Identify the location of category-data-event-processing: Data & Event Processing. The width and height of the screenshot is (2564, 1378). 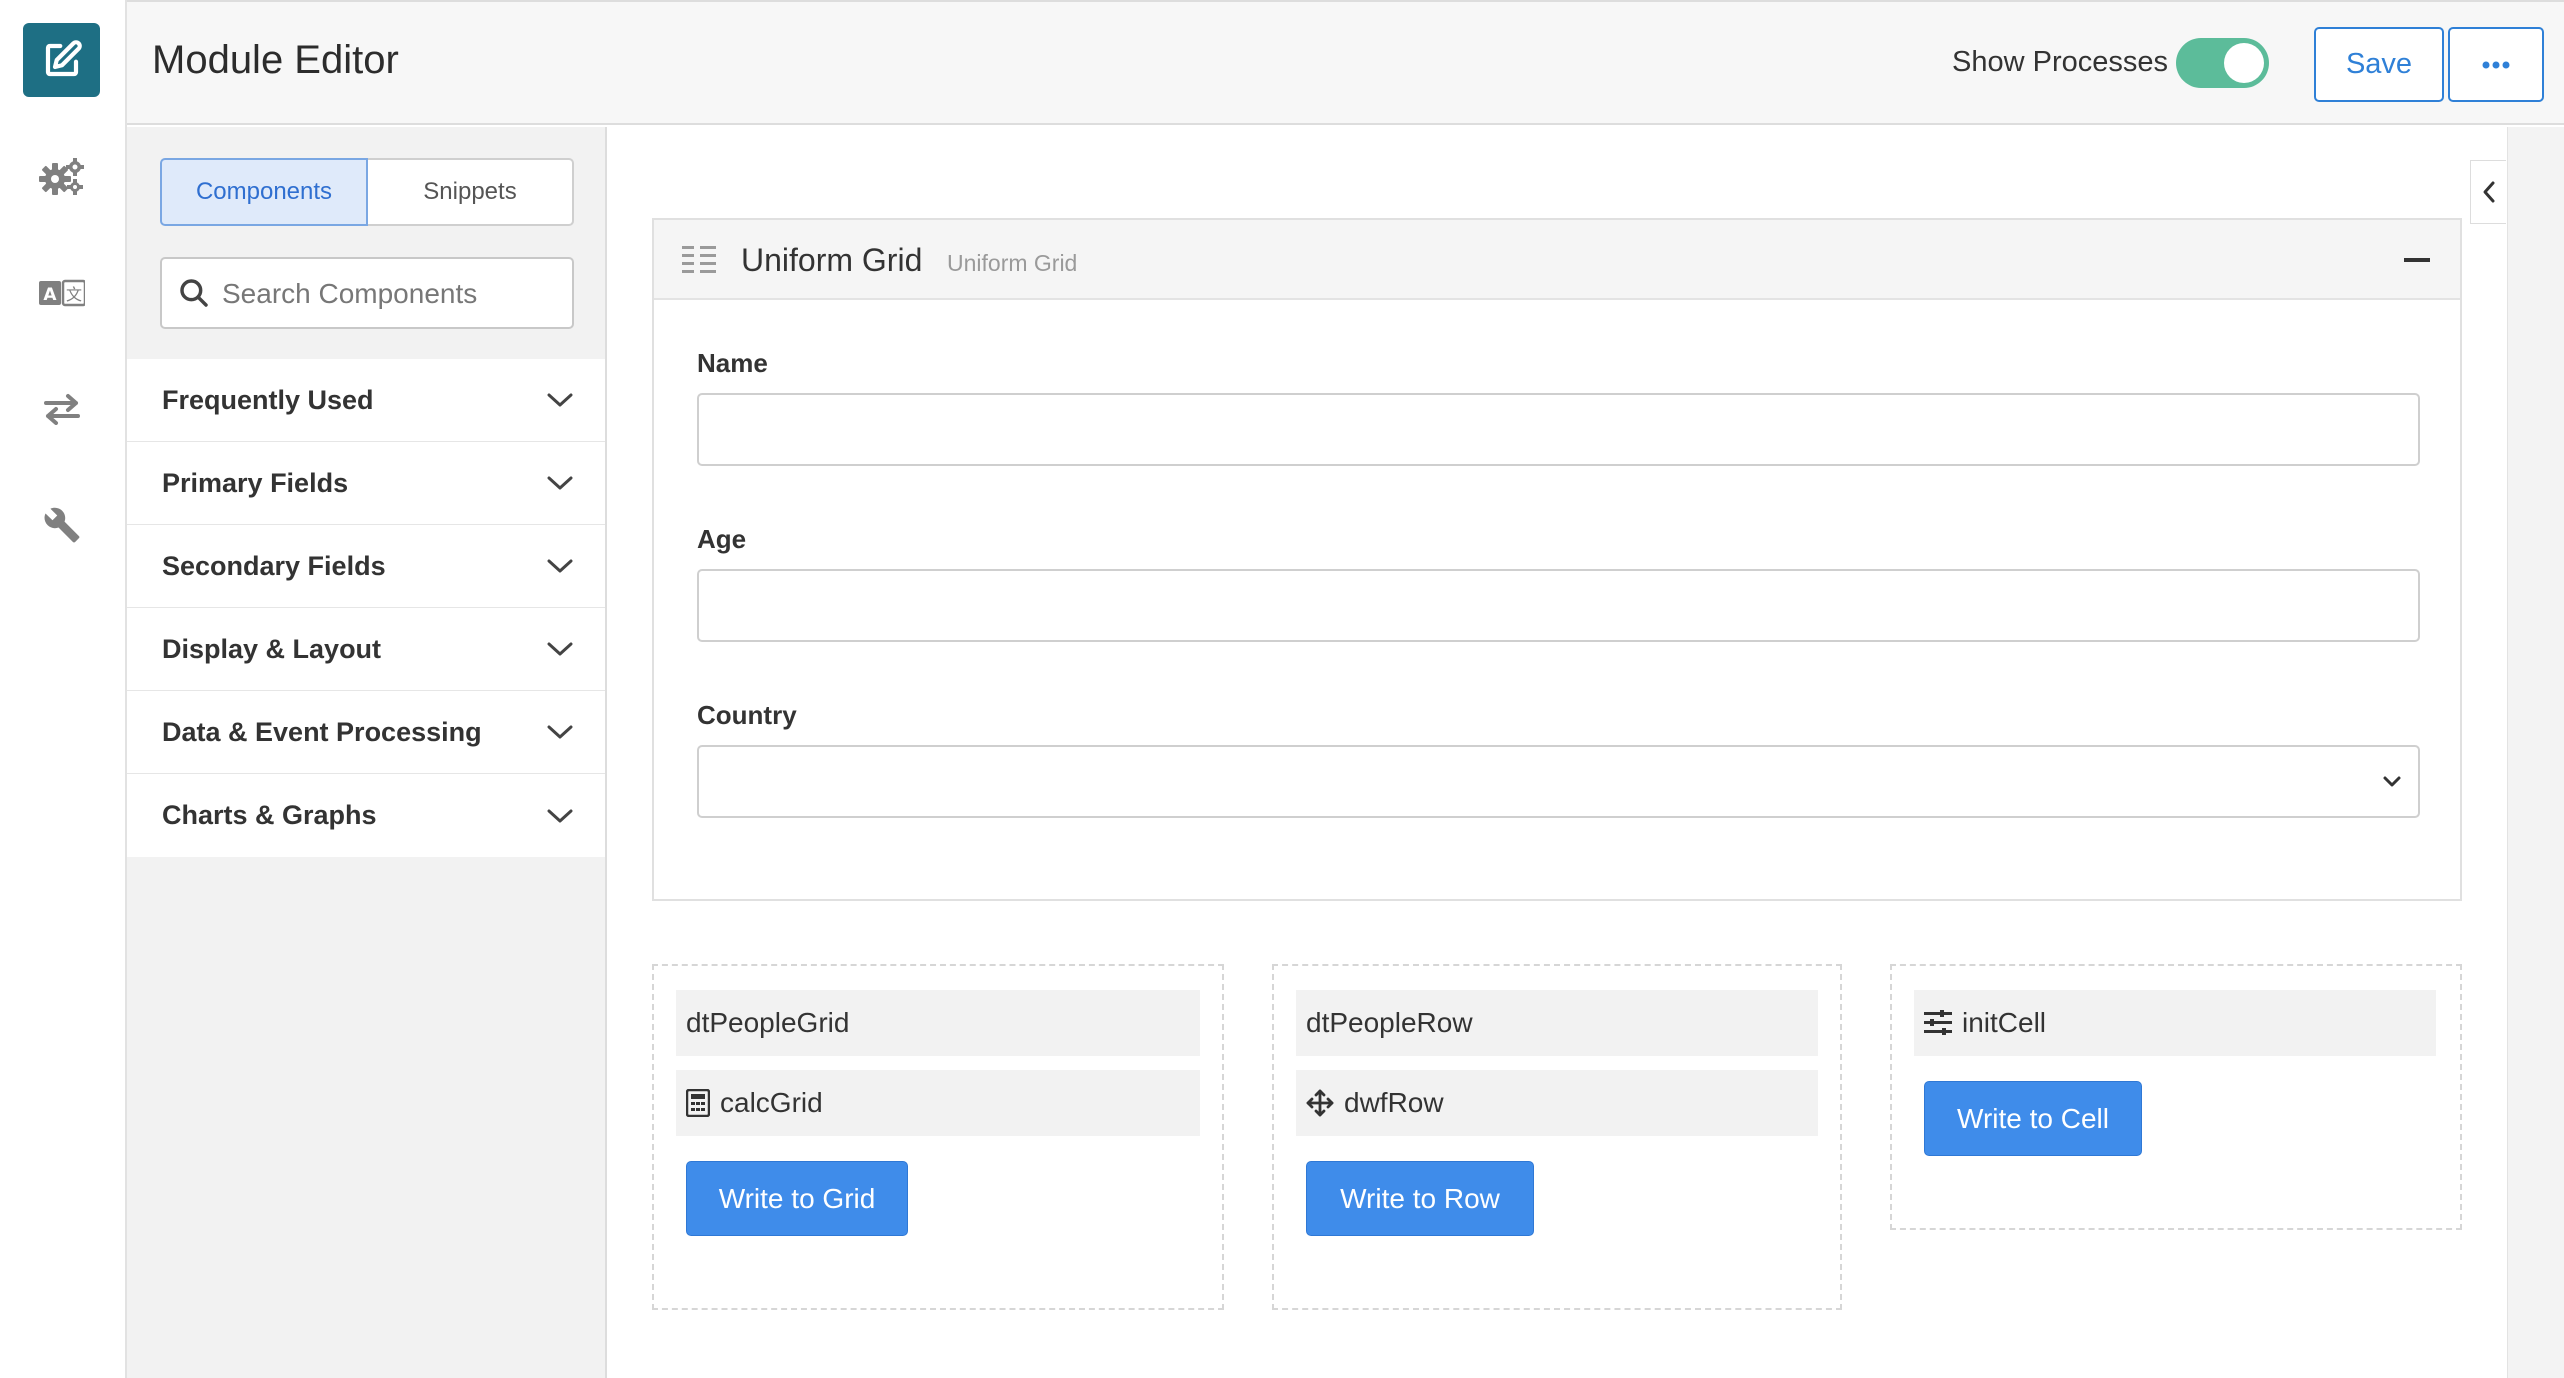
(366, 732).